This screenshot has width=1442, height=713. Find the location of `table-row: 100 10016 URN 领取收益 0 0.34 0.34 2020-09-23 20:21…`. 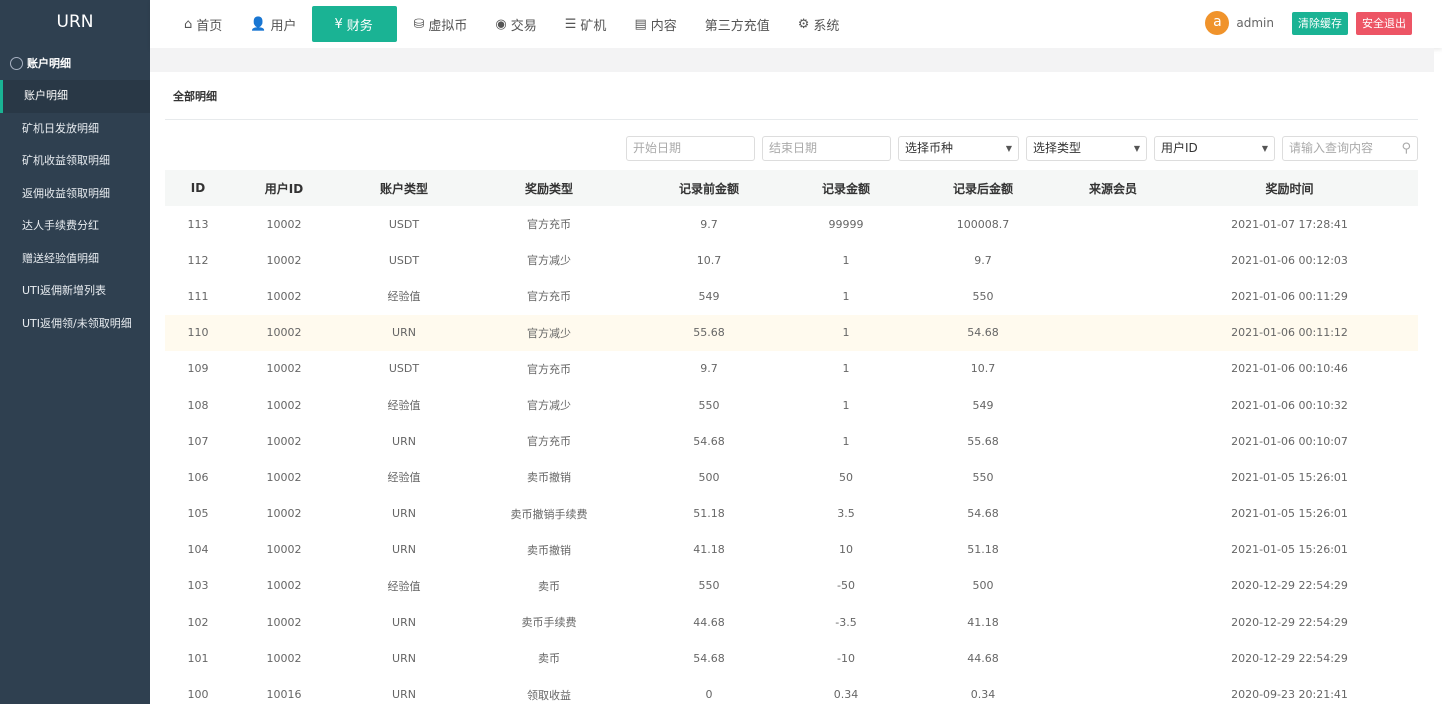

table-row: 100 10016 URN 领取收益 0 0.34 0.34 2020-09-23 20:21… is located at coordinates (791, 694).